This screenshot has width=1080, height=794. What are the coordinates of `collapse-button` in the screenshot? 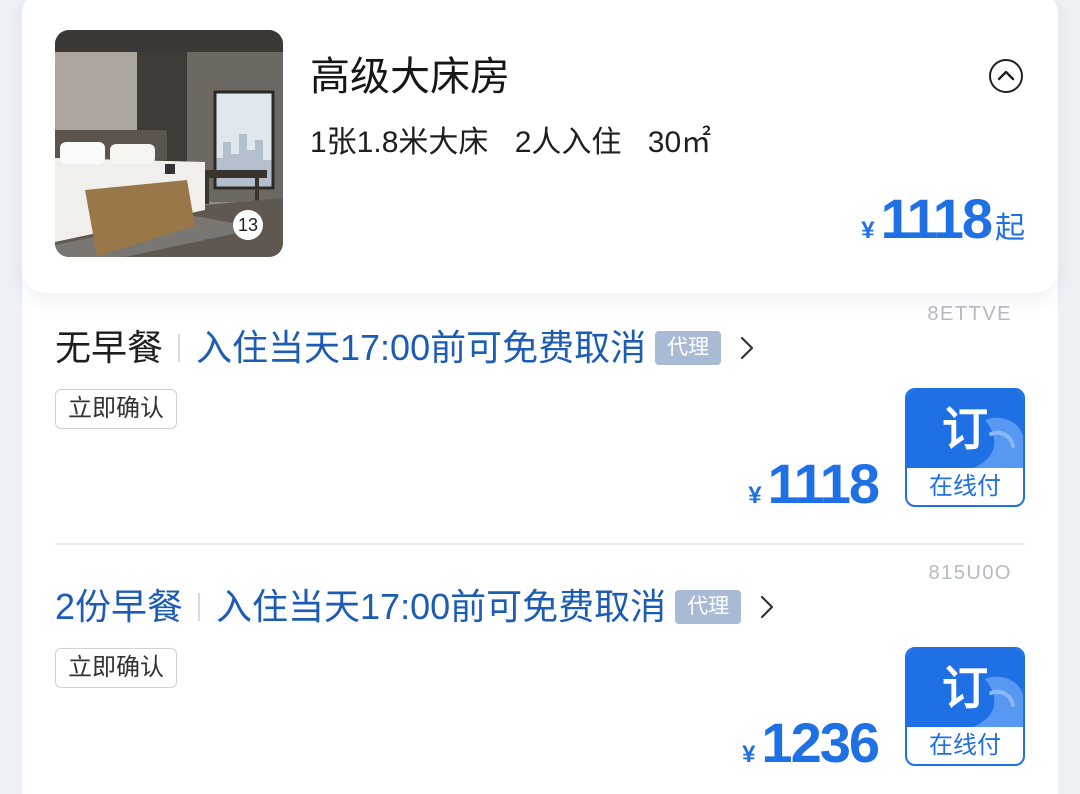 It's located at (1006, 76).